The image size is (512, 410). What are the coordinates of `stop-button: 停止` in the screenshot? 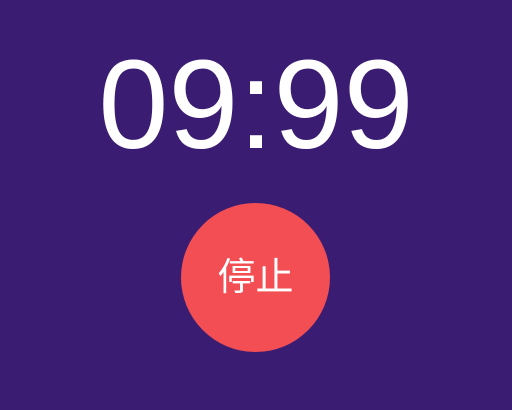 It's located at (255, 277).